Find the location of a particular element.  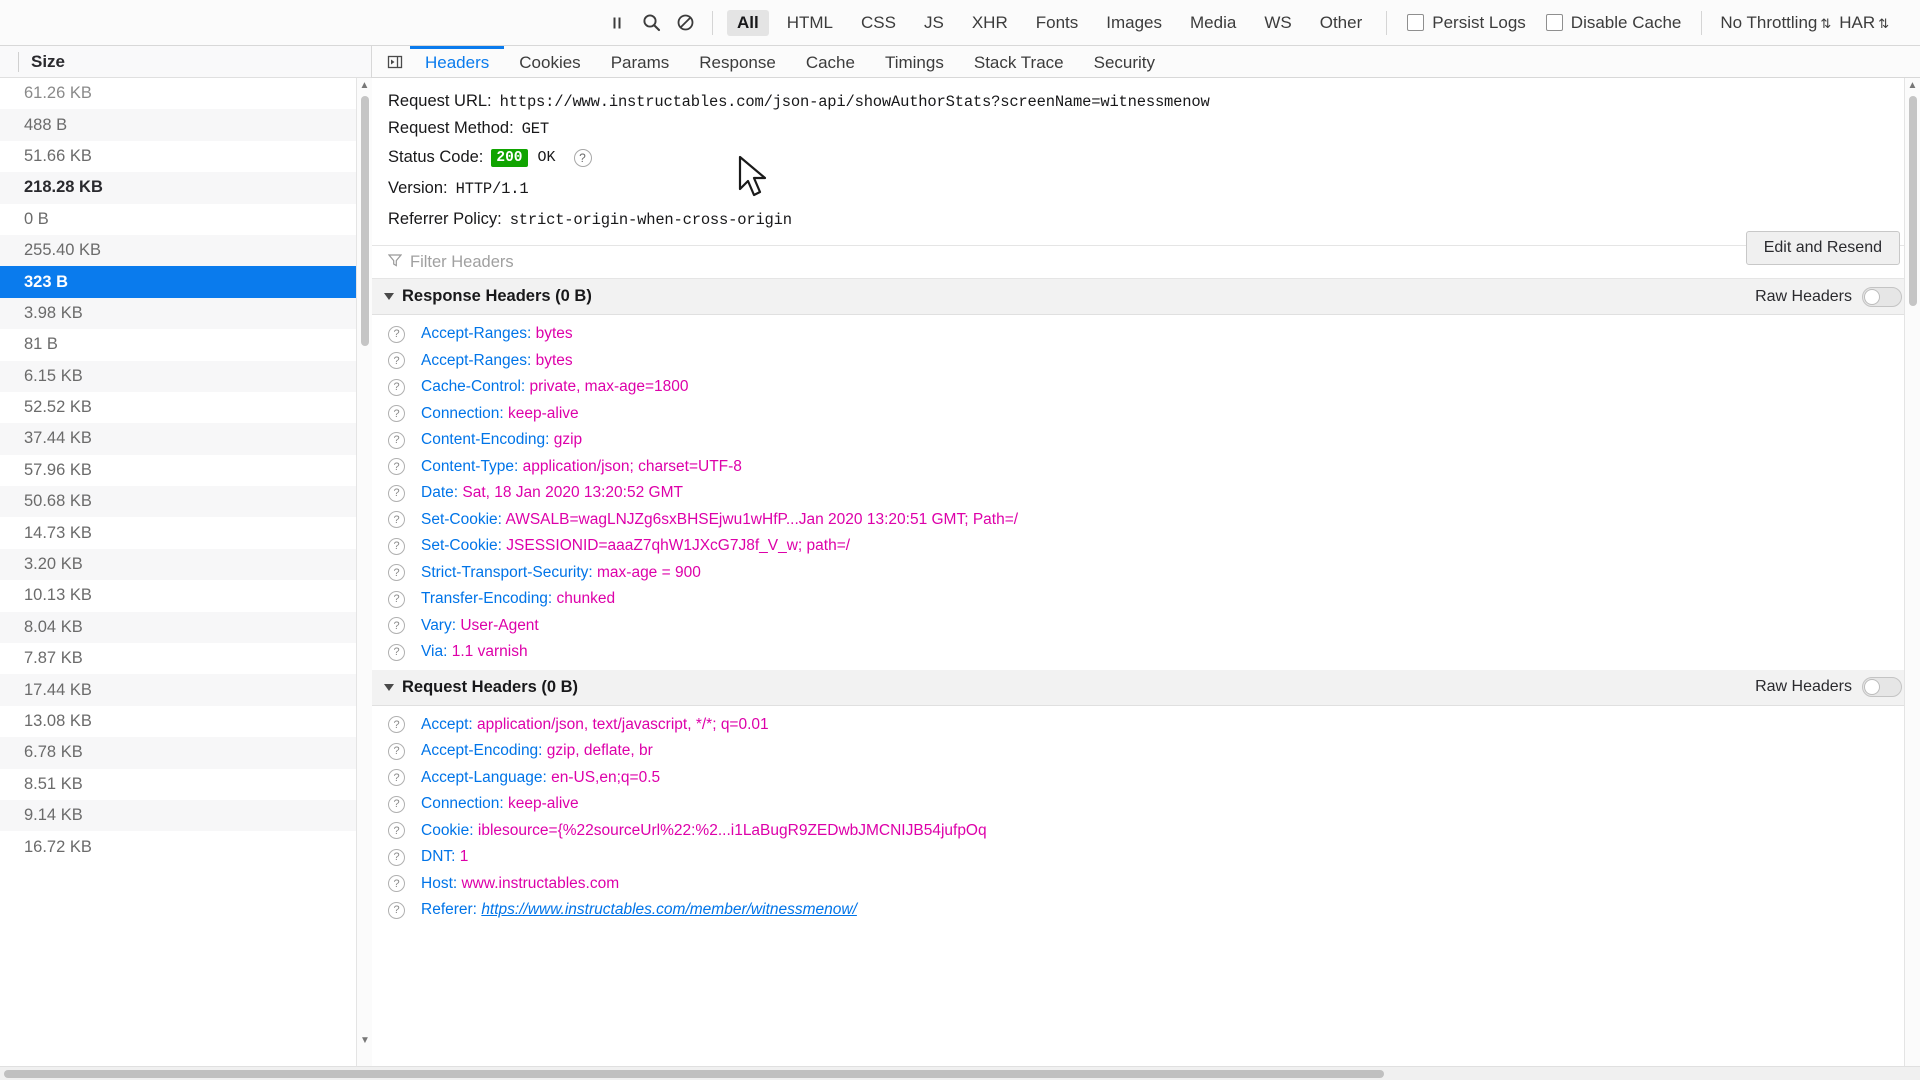

response-header-row: ? Connection: keep-alive is located at coordinates (1146, 414).